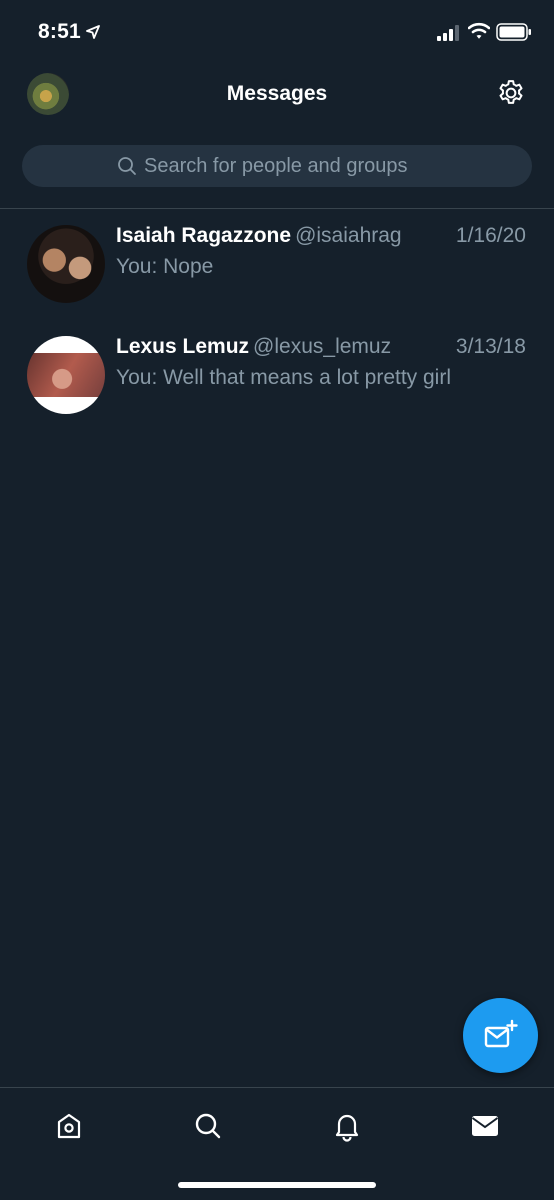 Image resolution: width=554 pixels, height=1200 pixels. Describe the element at coordinates (165, 266) in the screenshot. I see `conversation-last-message: You: Nope` at that location.